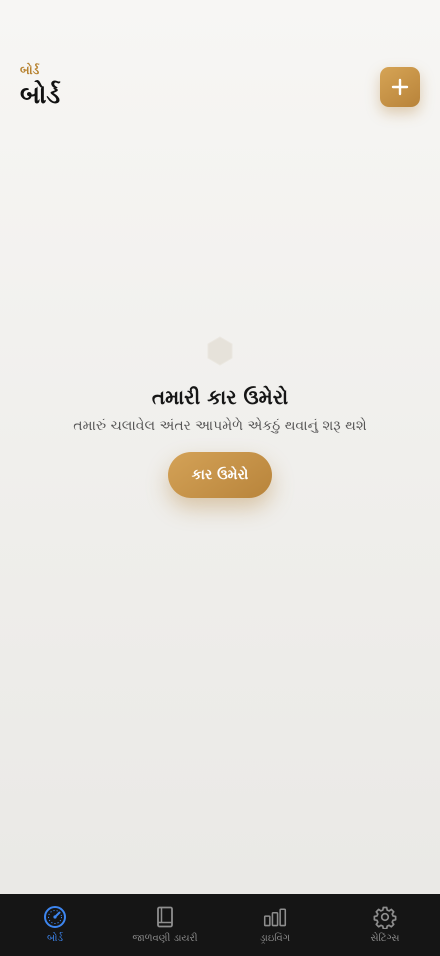 This screenshot has height=956, width=440. I want to click on page-title: બોર્ડ, so click(40, 94).